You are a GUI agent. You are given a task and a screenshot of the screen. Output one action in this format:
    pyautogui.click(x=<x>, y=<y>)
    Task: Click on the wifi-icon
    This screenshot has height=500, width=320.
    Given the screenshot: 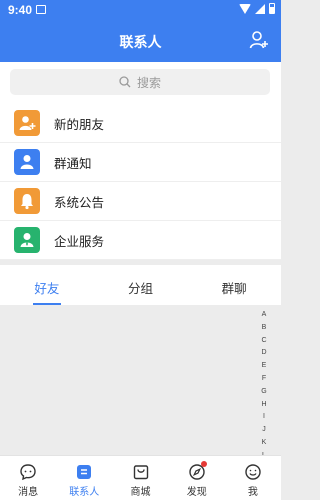 What is the action you would take?
    pyautogui.click(x=245, y=8)
    